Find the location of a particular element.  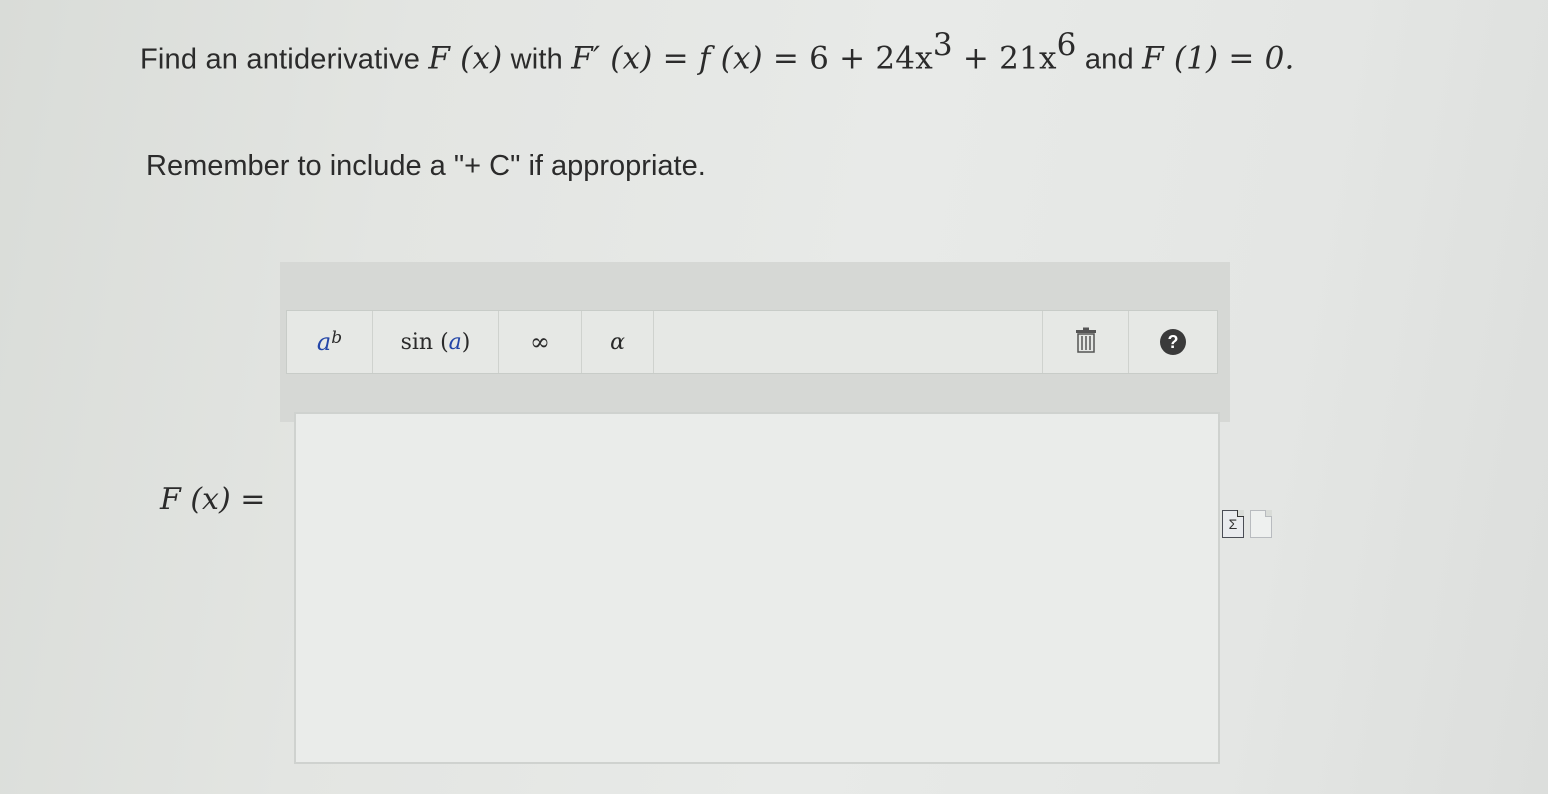

question-expr-b: + 21x is located at coordinates (1004, 58).